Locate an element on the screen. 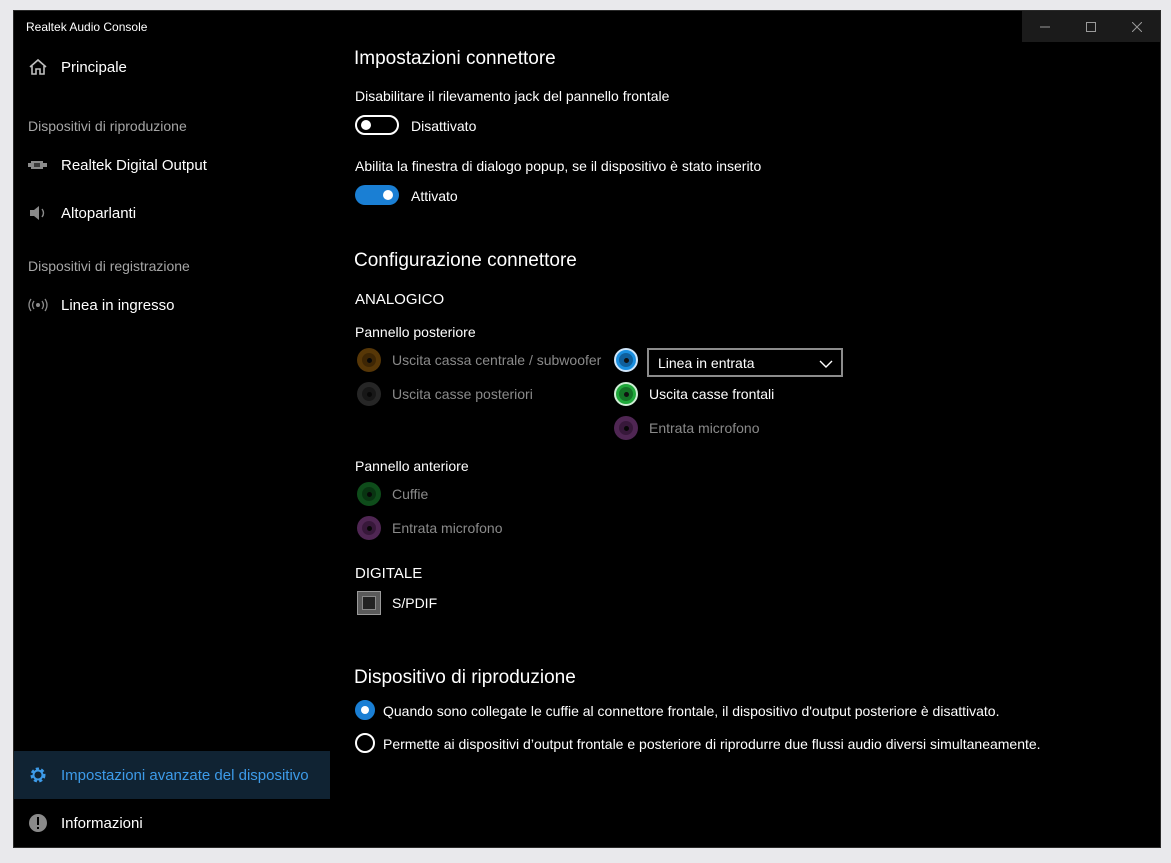  sidebar-item-label: Linea in ingresso is located at coordinates (118, 305).